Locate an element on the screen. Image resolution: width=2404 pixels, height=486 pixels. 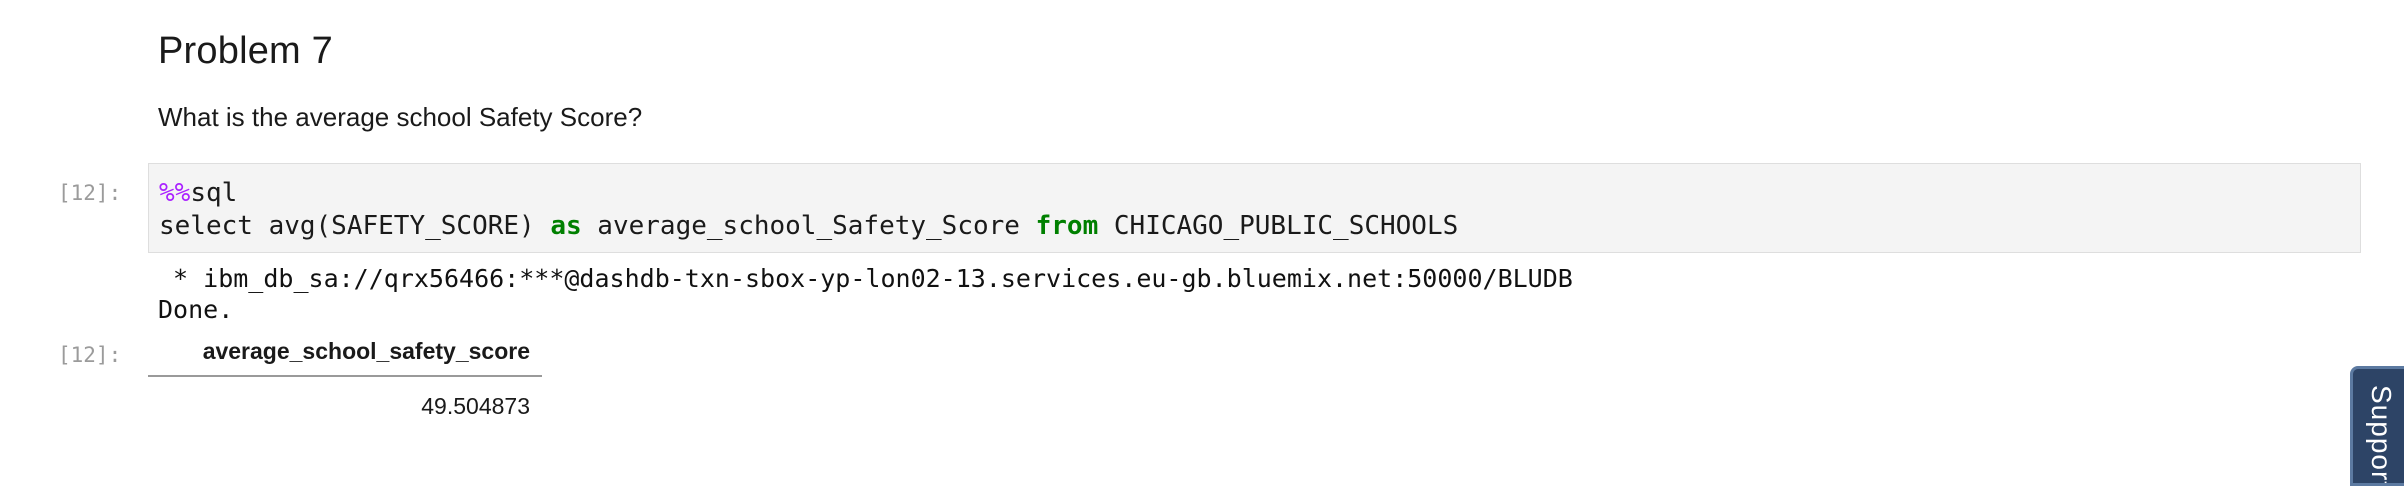
support-tab-label: Support is located at coordinates (2381, 435).